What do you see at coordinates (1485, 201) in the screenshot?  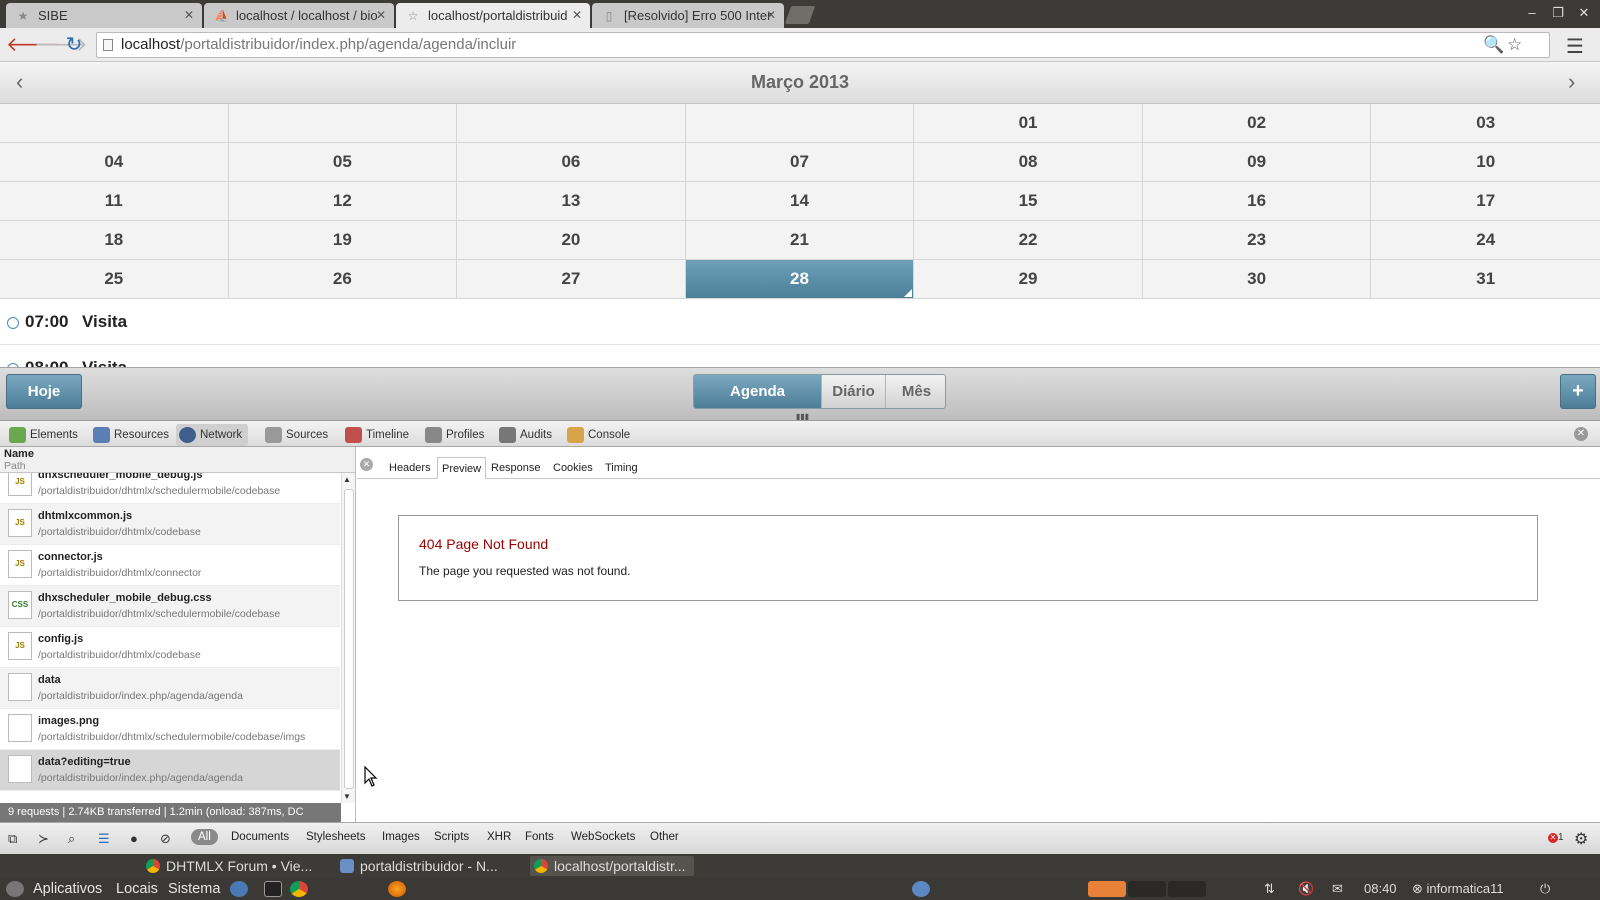 I see `calendar-day: 17` at bounding box center [1485, 201].